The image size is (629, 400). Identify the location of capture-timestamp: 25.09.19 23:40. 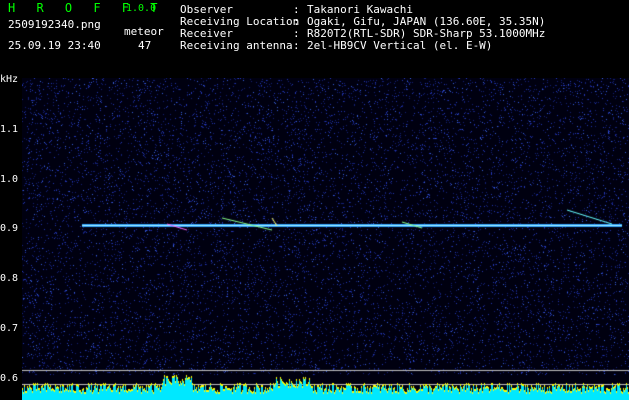
(54, 45).